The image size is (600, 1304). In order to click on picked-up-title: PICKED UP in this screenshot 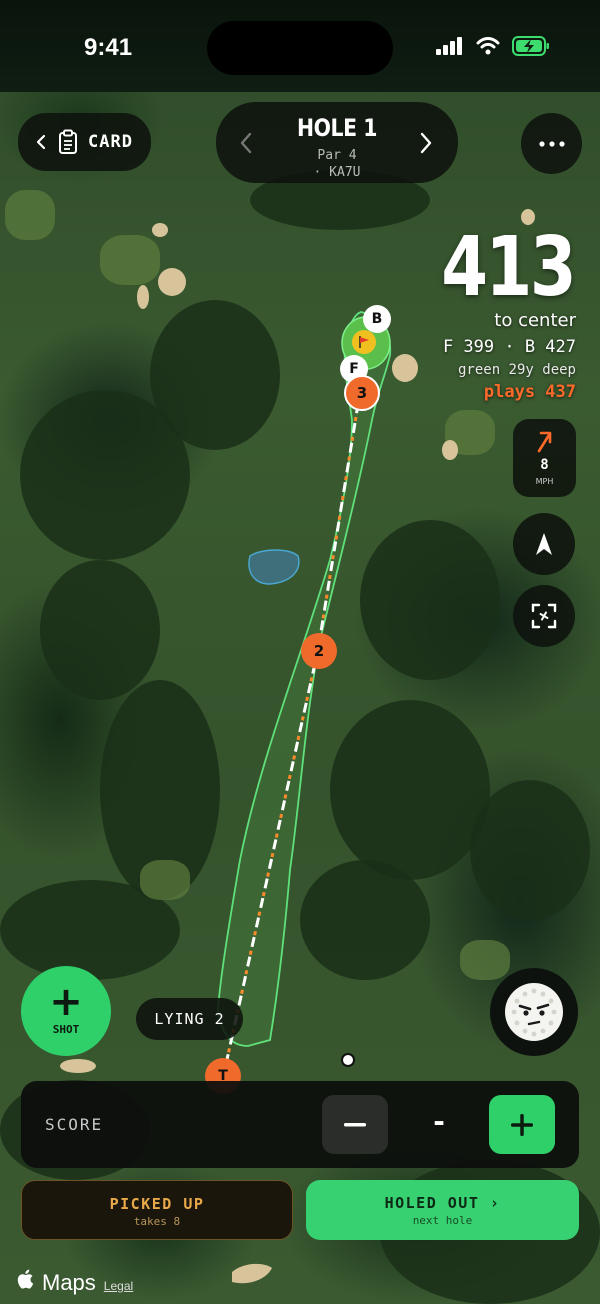, I will do `click(157, 1204)`.